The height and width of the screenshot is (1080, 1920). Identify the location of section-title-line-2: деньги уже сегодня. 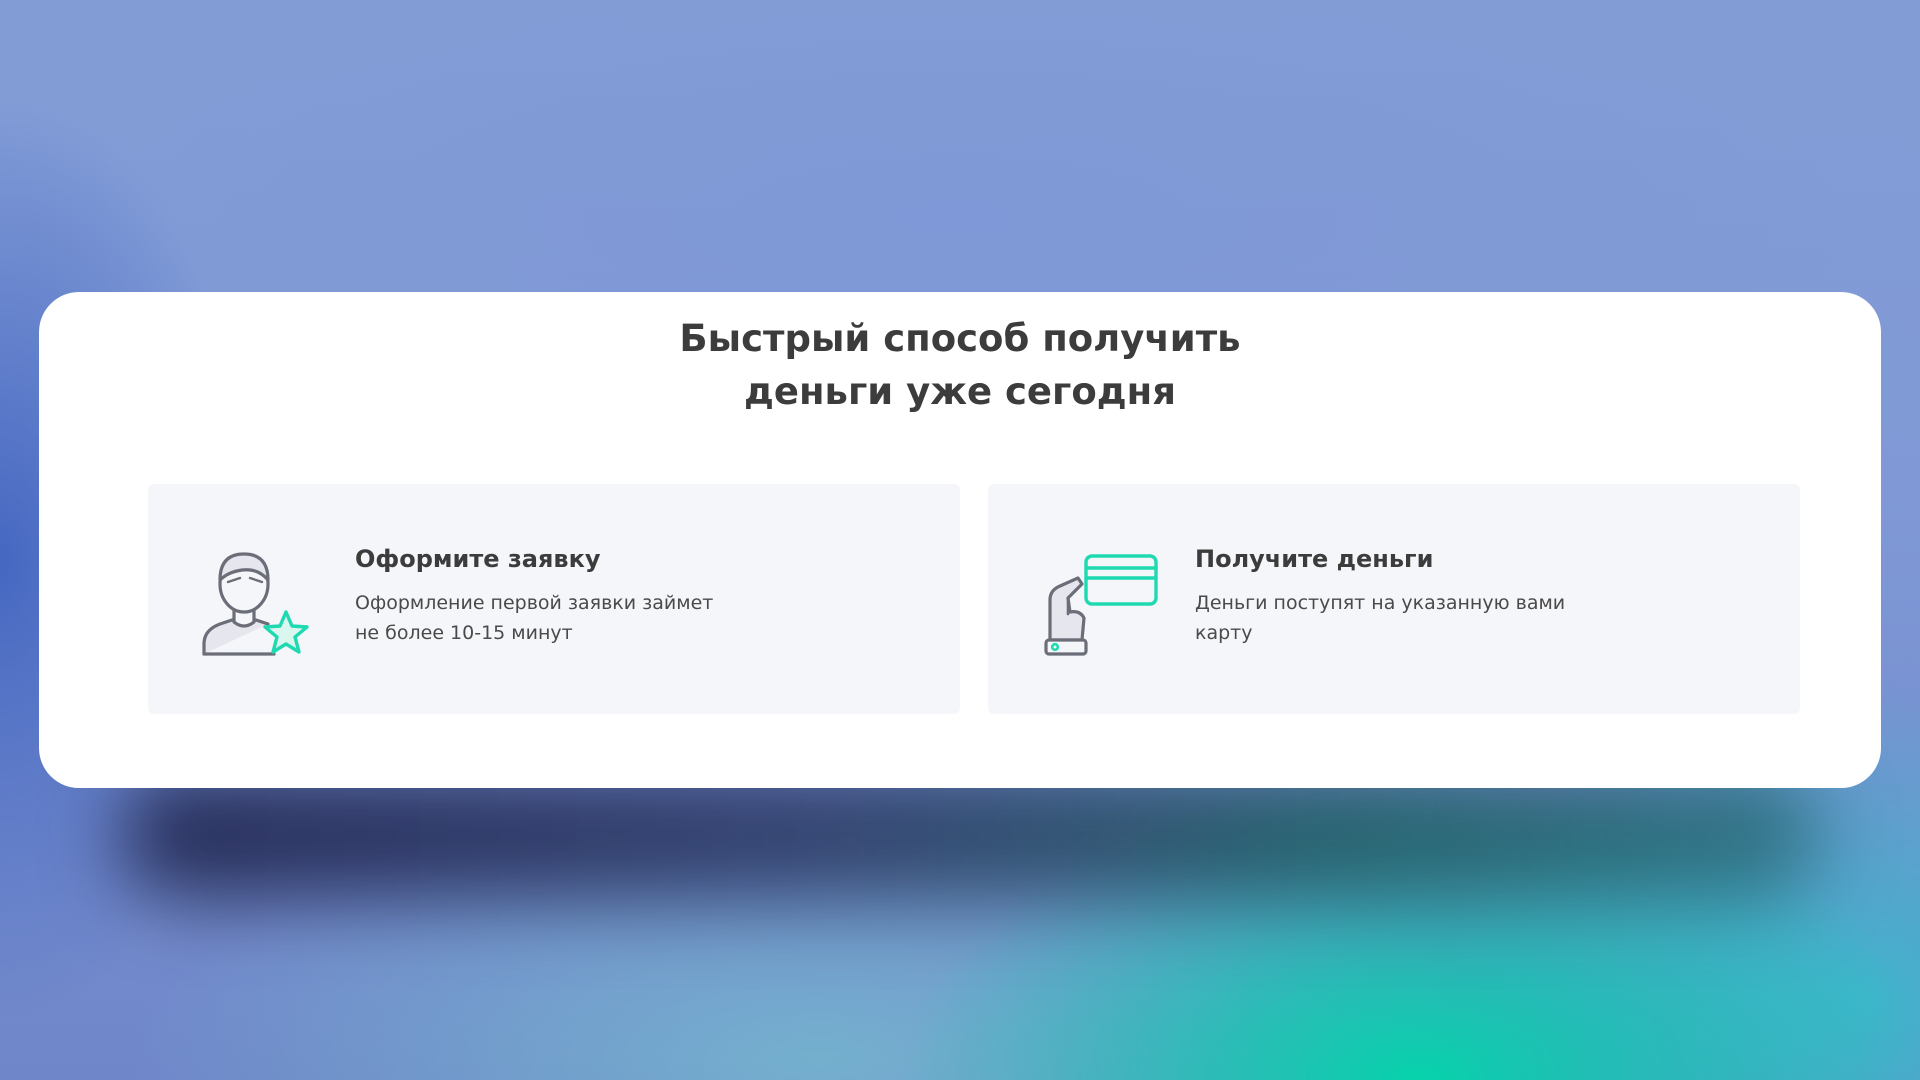
(960, 391).